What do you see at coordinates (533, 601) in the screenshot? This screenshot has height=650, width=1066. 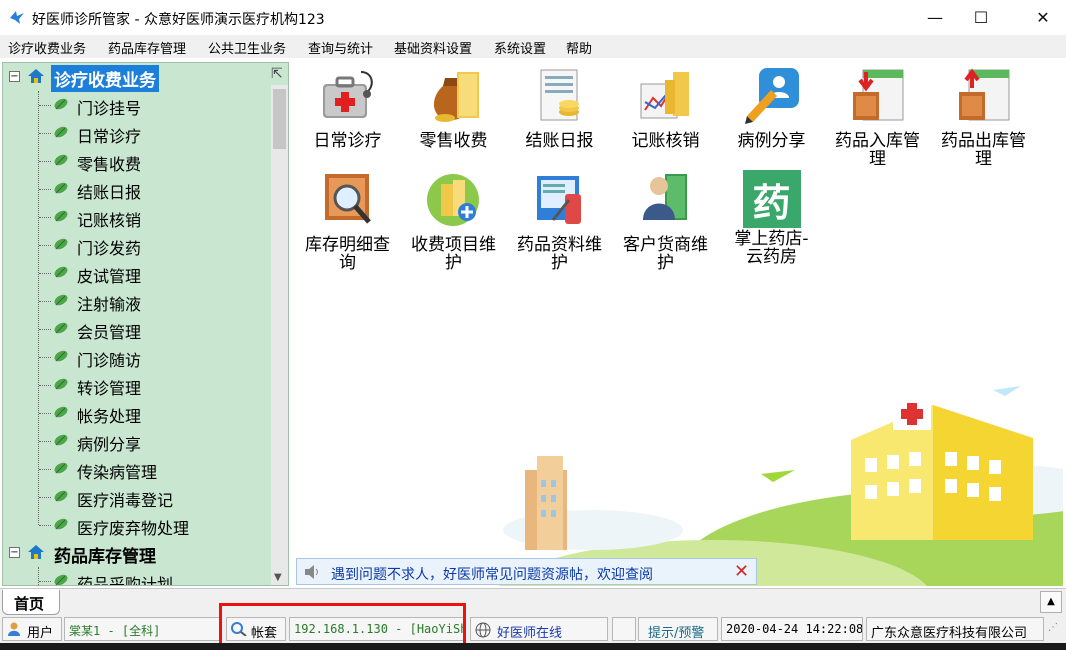 I see `tab-strip: 首页 ▲` at bounding box center [533, 601].